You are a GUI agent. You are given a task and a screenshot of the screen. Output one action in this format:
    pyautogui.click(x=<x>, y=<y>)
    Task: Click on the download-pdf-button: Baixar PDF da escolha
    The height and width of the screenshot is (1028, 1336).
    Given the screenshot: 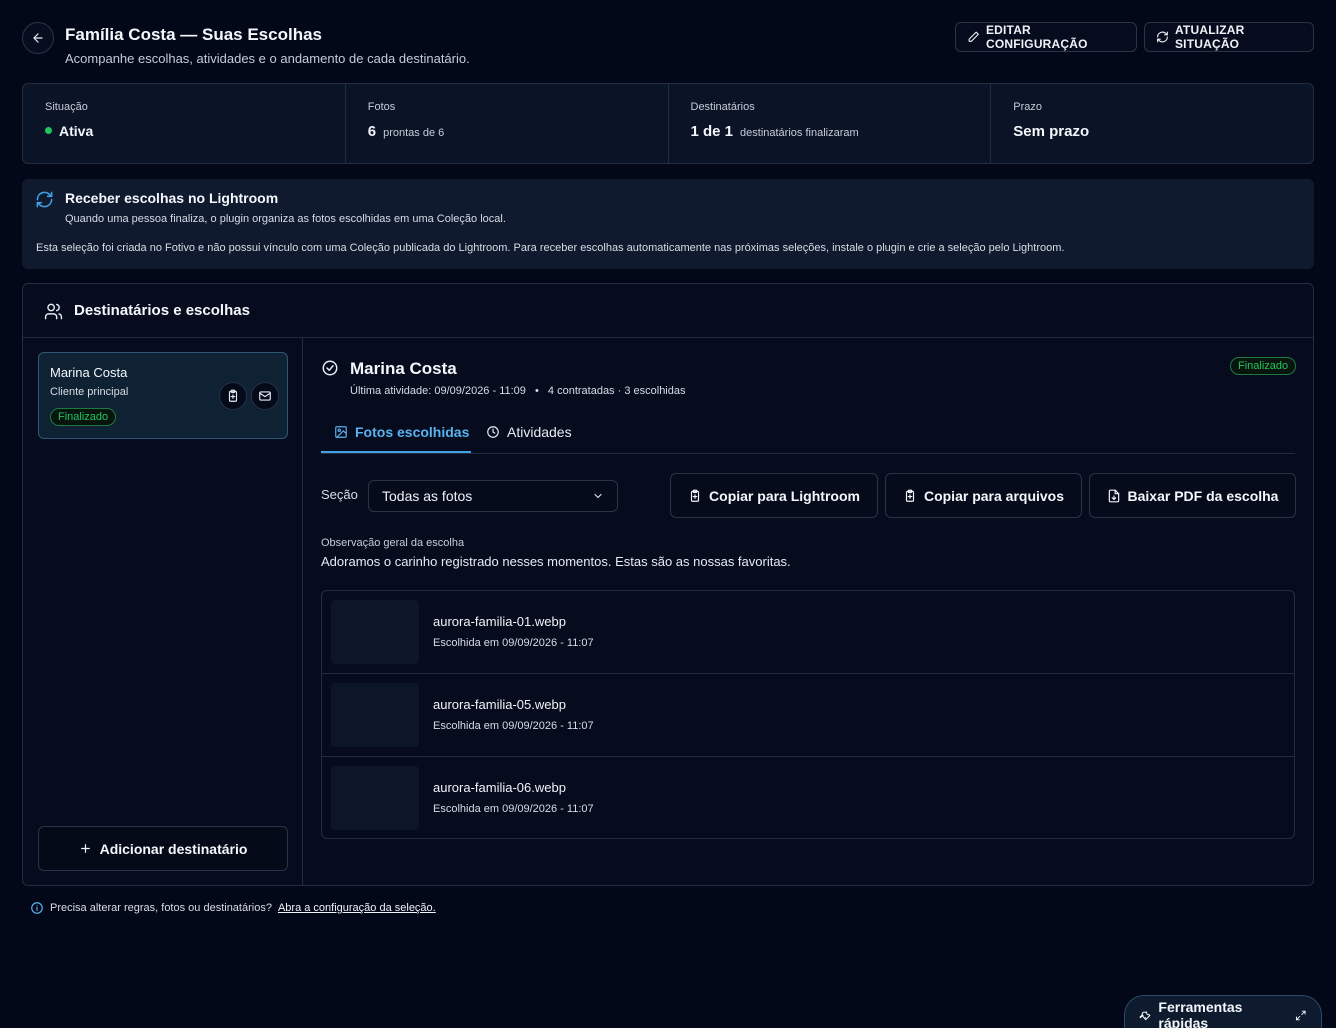 What is the action you would take?
    pyautogui.click(x=1192, y=495)
    